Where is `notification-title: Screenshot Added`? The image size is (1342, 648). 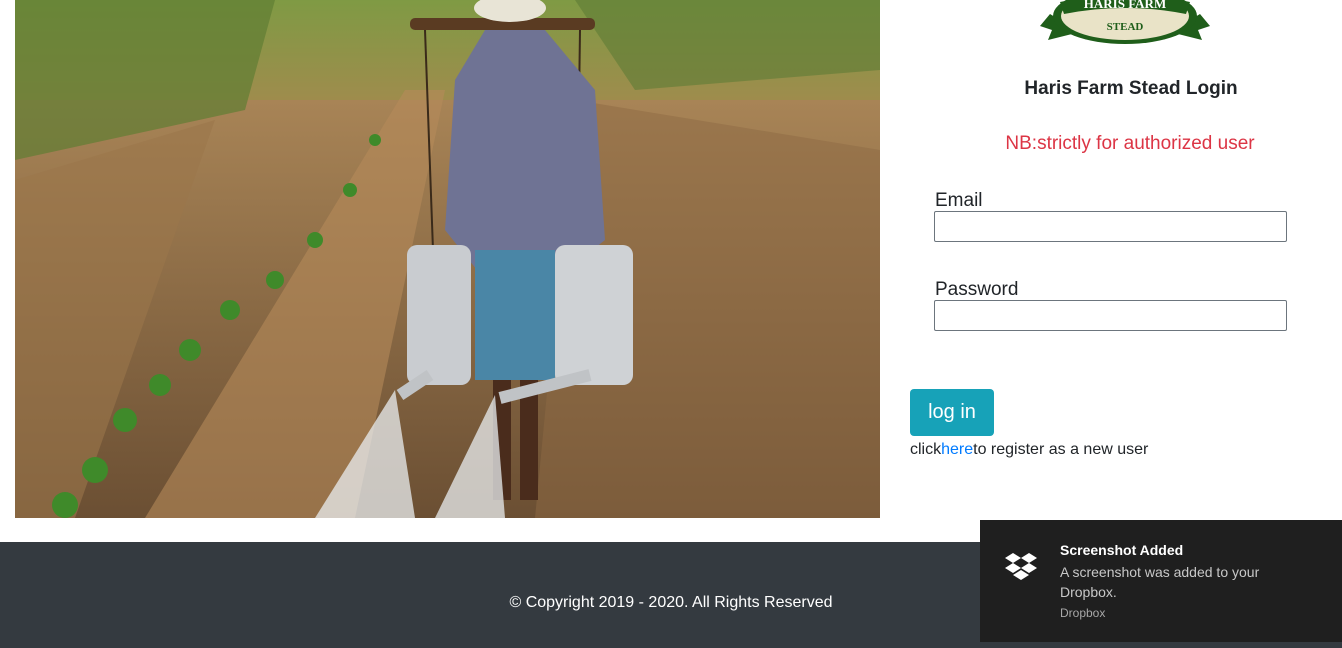 notification-title: Screenshot Added is located at coordinates (1122, 550).